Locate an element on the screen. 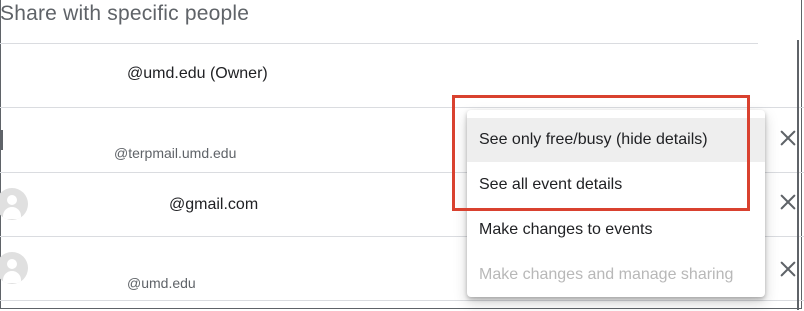 The height and width of the screenshot is (311, 804). avatar is located at coordinates (1, 140).